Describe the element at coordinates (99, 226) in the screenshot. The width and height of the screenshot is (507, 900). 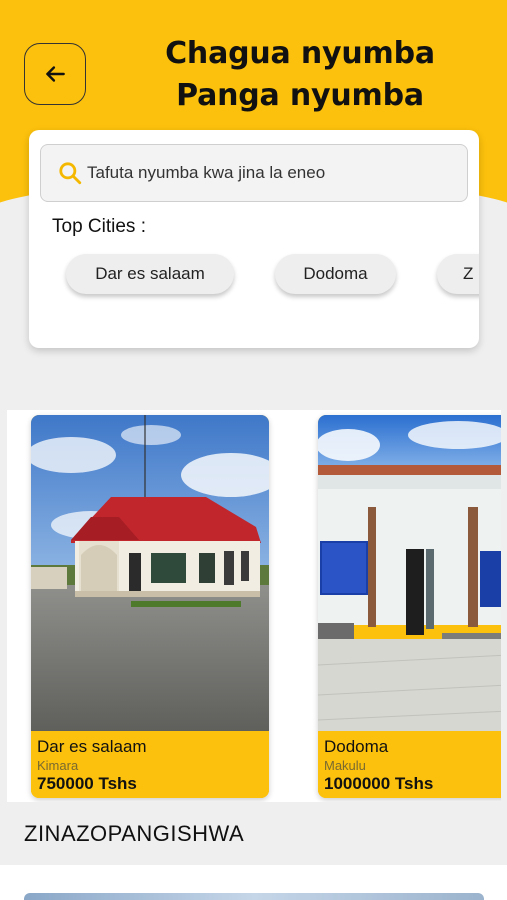
I see `top-cities-label: Top Cities :` at that location.